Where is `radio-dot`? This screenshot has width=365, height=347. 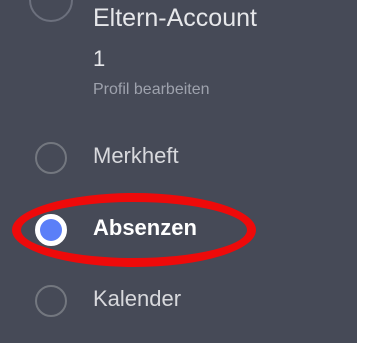 radio-dot is located at coordinates (51, 230).